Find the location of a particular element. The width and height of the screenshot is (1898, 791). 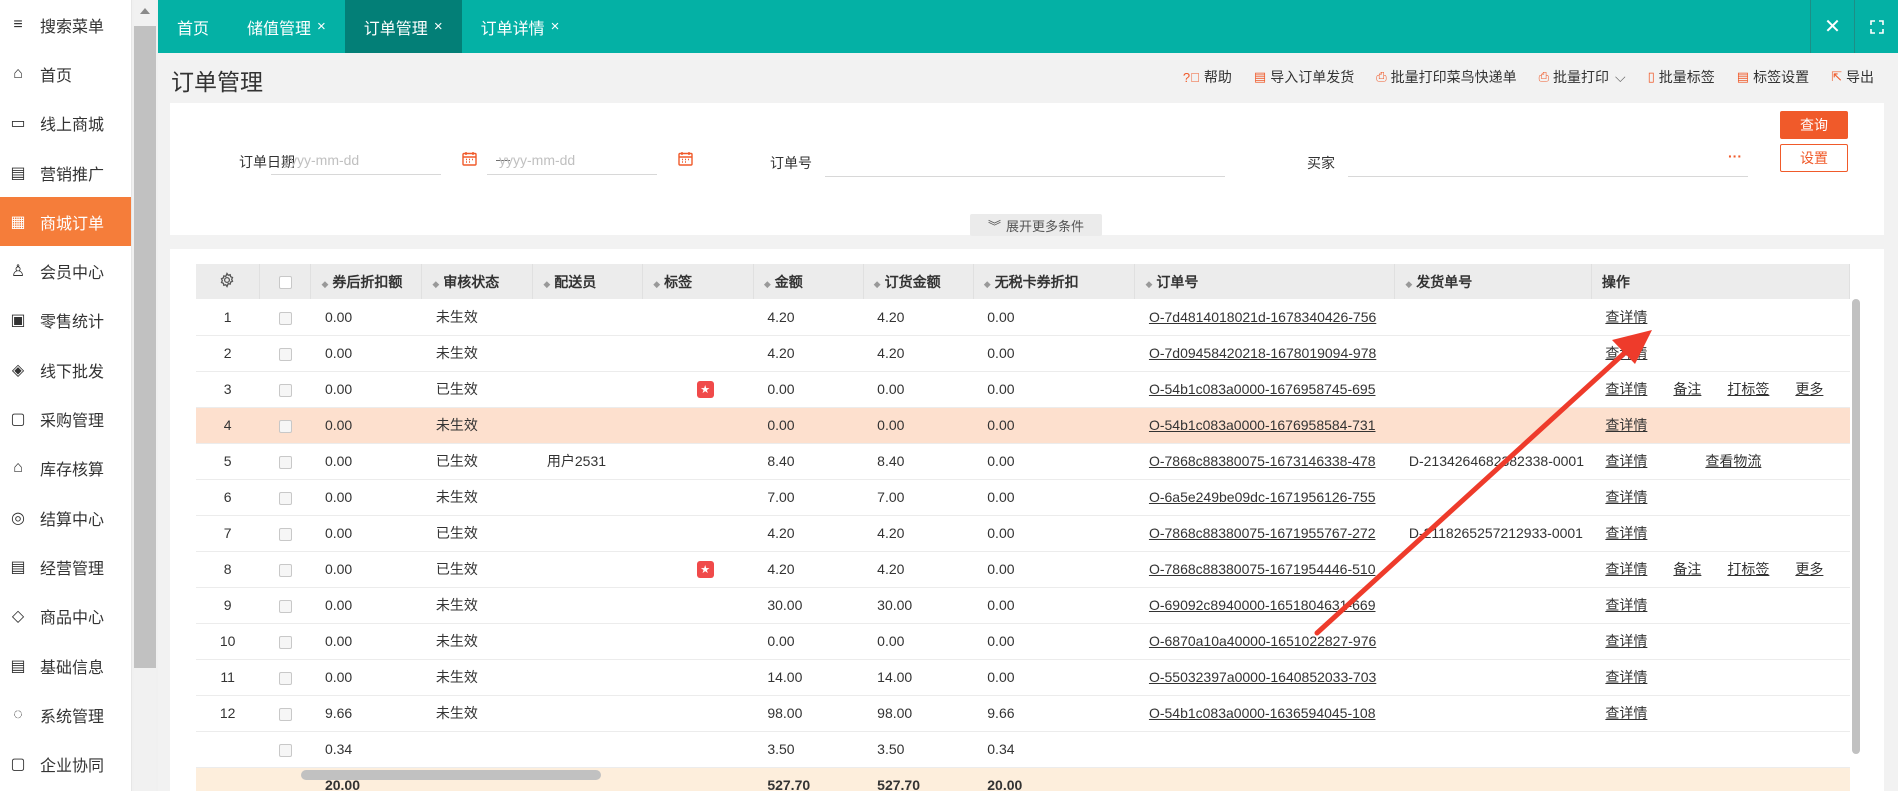

column-header-courier: ◆ 配送员 is located at coordinates (588, 281).